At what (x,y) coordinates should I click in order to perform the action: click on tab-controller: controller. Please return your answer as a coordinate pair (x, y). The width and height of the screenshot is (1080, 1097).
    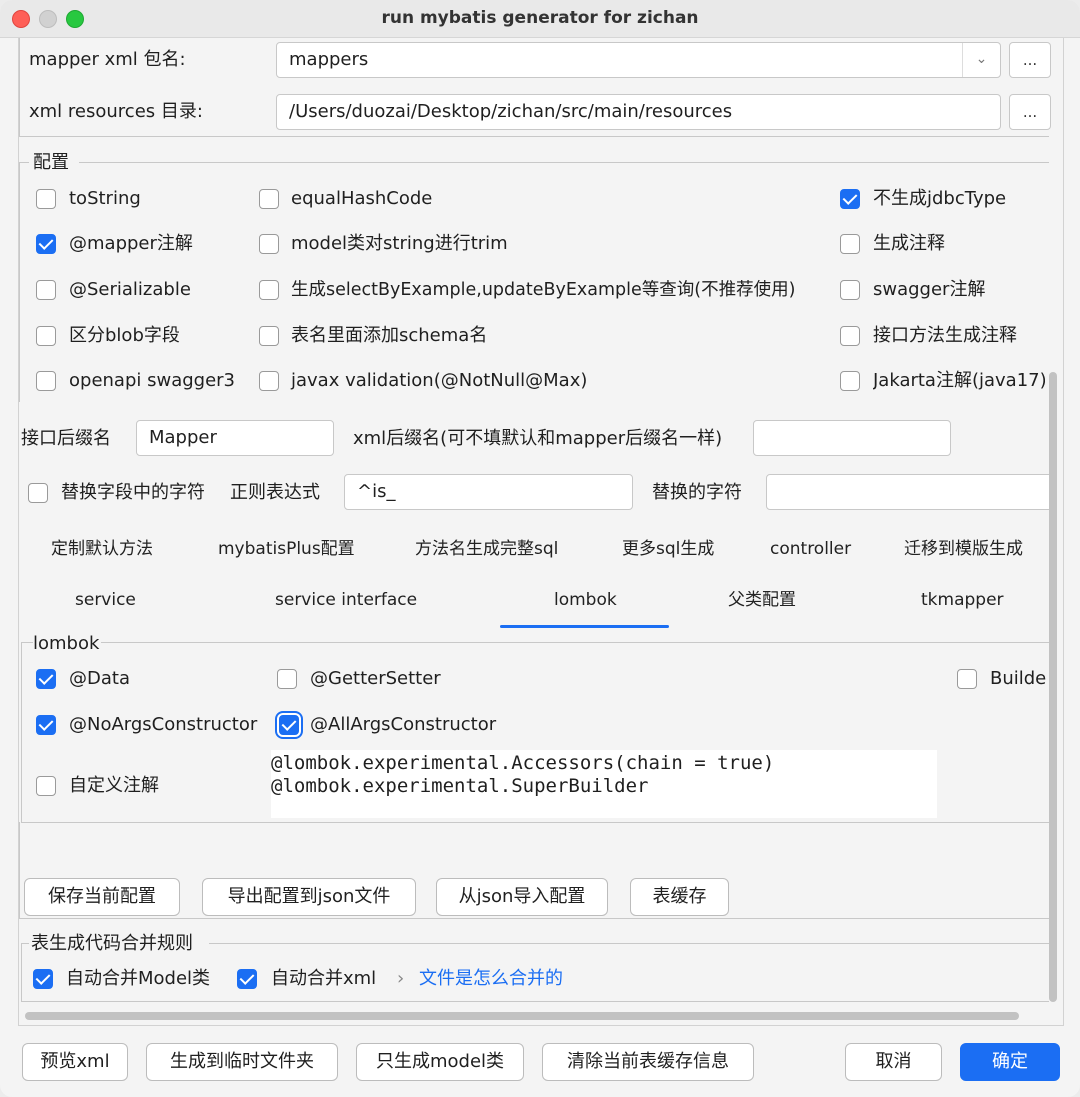
    Looking at the image, I should click on (810, 549).